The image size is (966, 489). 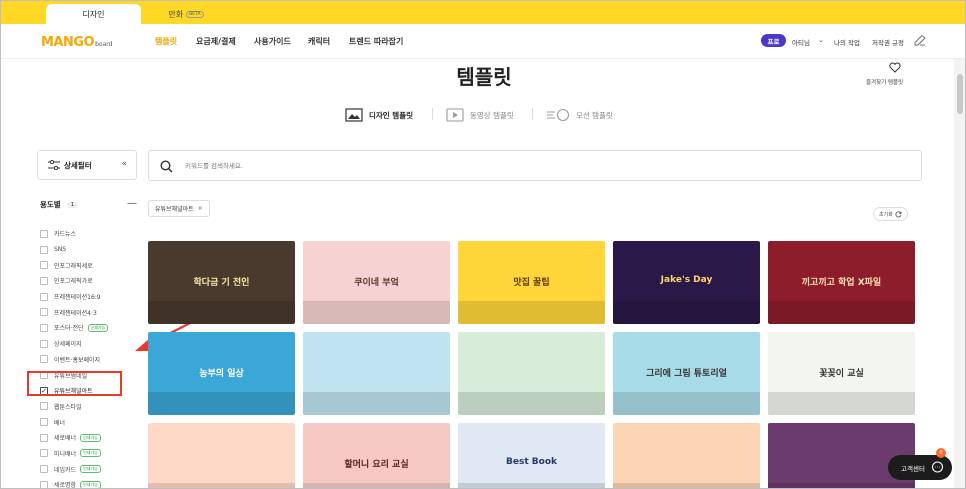 I want to click on notification-badge: 0, so click(x=941, y=453).